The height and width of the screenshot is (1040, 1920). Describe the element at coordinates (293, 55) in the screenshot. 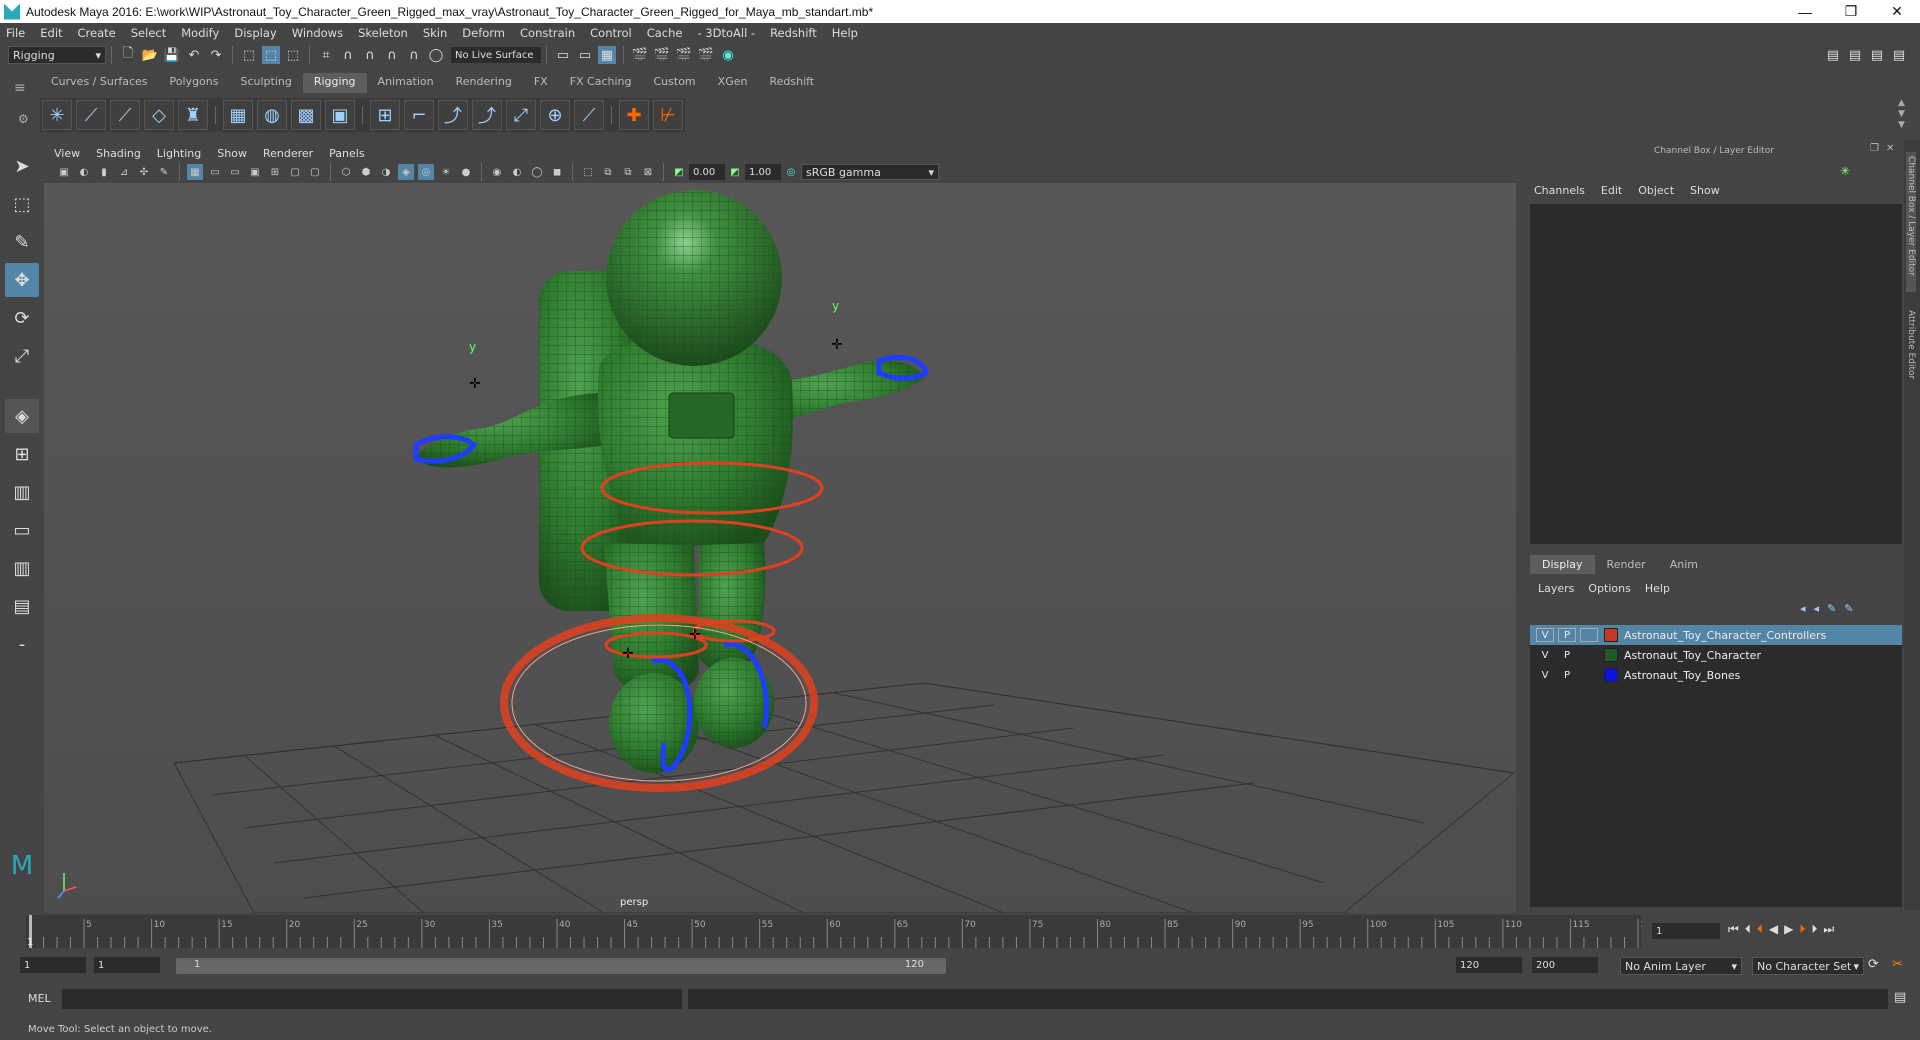

I see `select-component-icon: ⬚` at that location.